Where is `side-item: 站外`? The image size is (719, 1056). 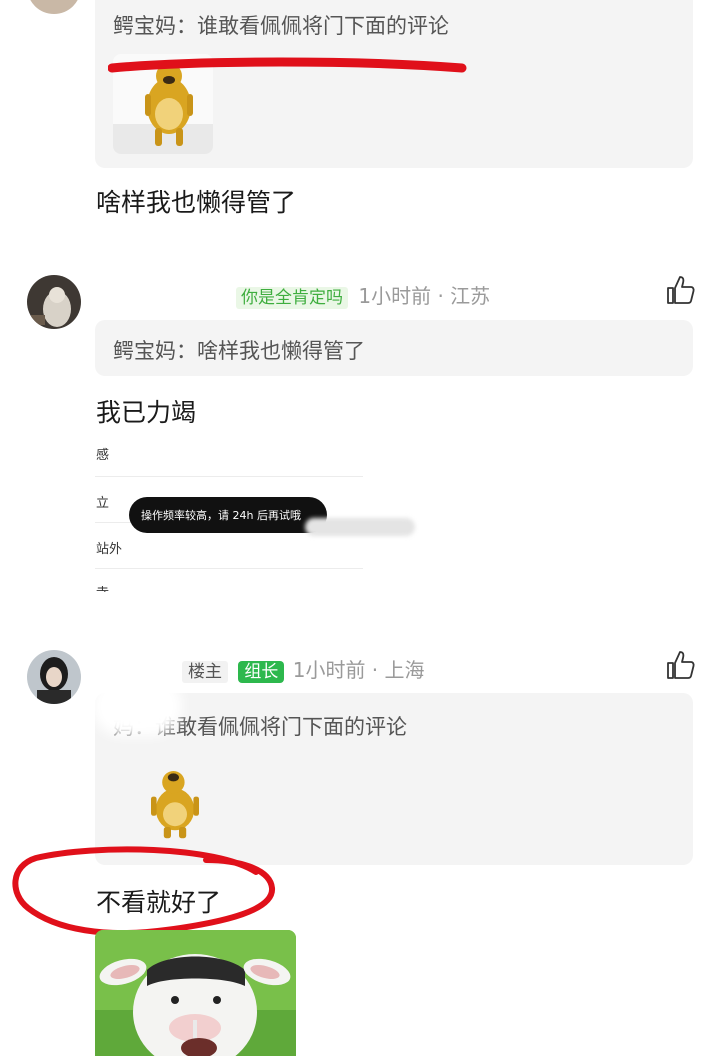
side-item: 站外 is located at coordinates (109, 549).